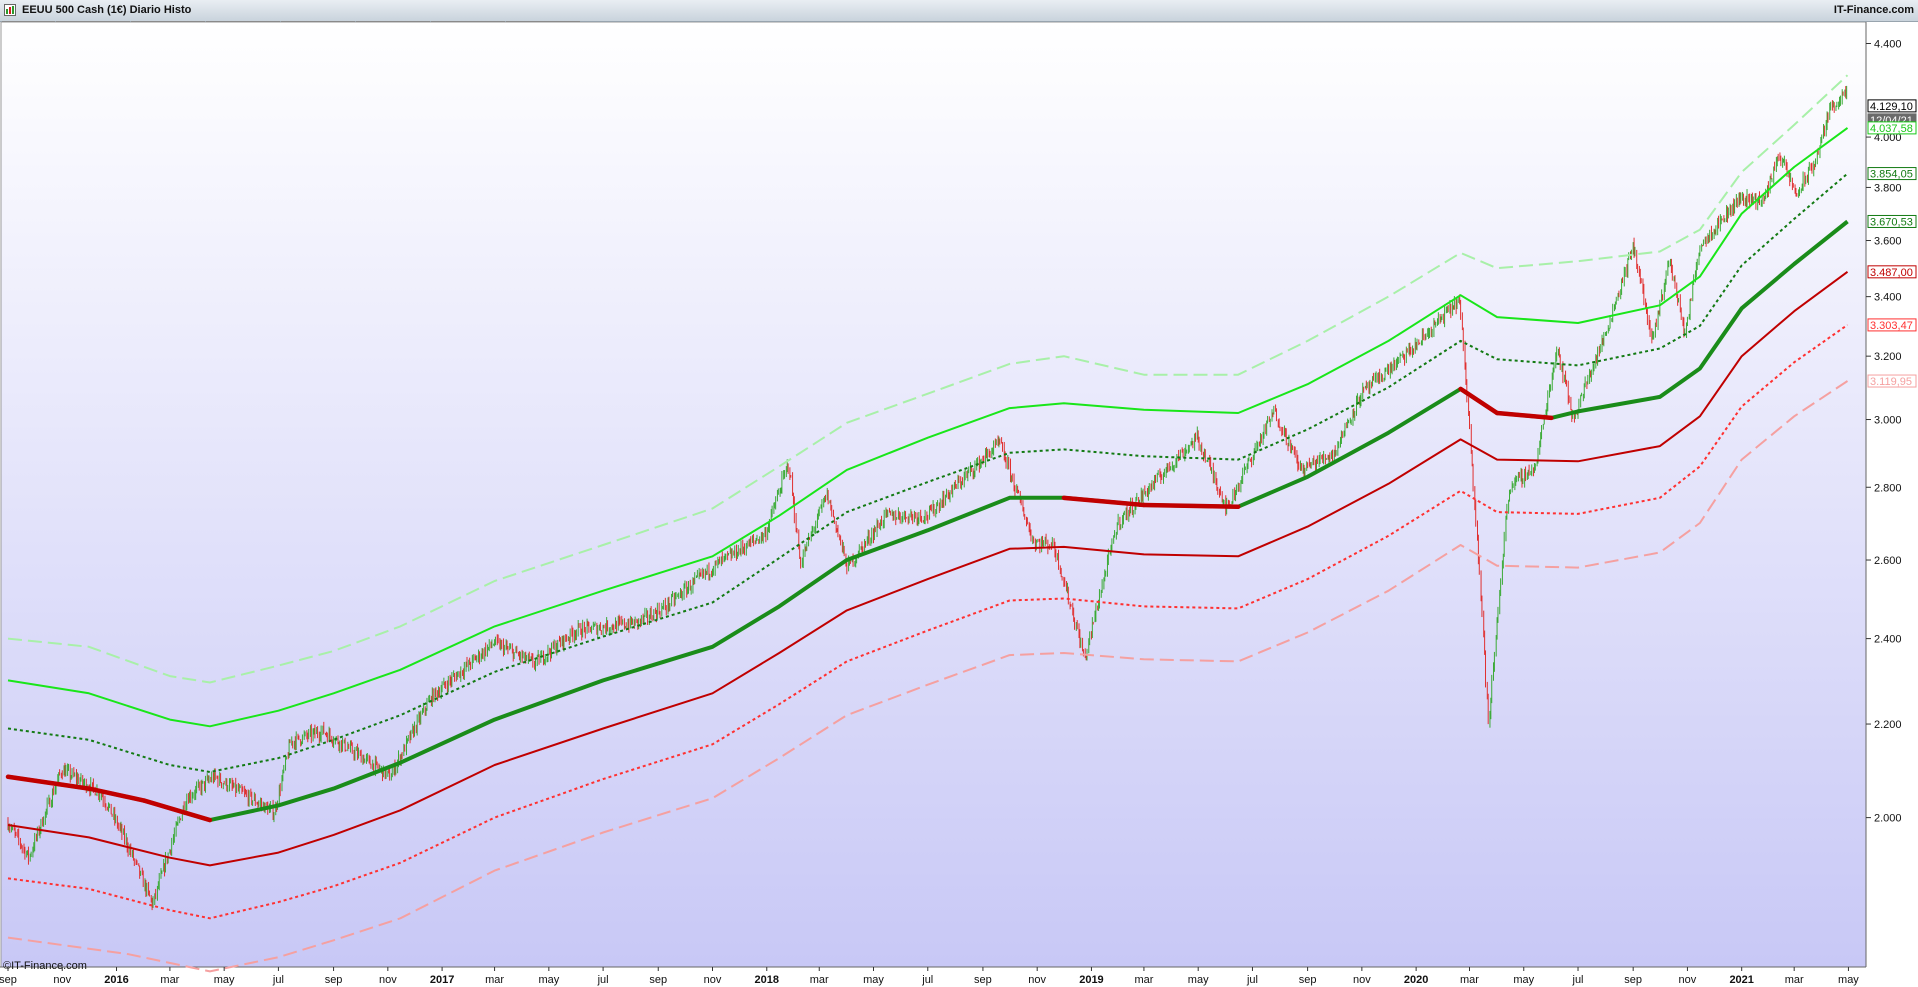  Describe the element at coordinates (1888, 421) in the screenshot. I see `y-tick-label: 3.000` at that location.